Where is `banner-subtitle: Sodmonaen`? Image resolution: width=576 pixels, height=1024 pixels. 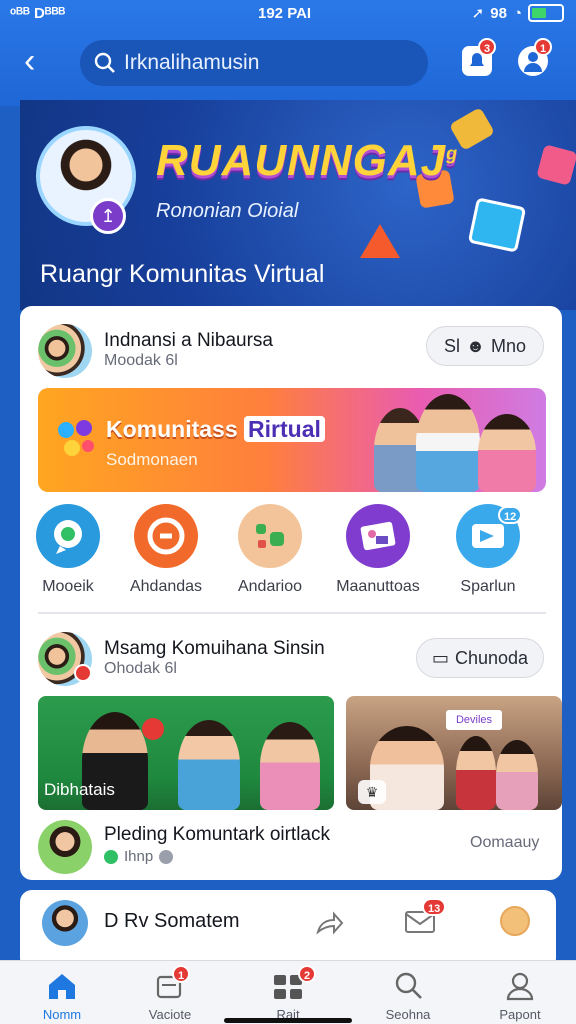 banner-subtitle: Sodmonaen is located at coordinates (152, 459).